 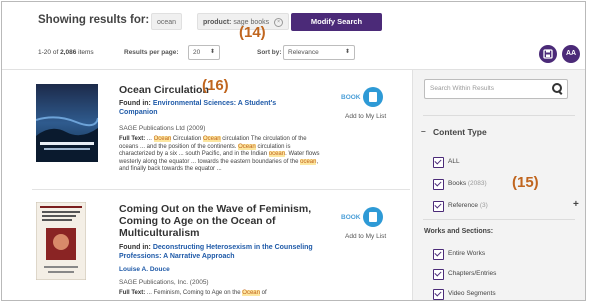 I want to click on annotation-15: (15), so click(x=525, y=182).